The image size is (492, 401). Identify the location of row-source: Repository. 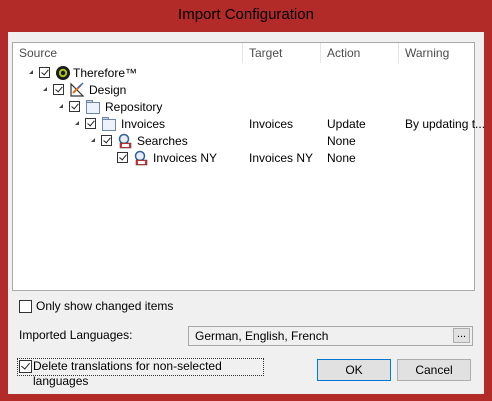
(134, 107).